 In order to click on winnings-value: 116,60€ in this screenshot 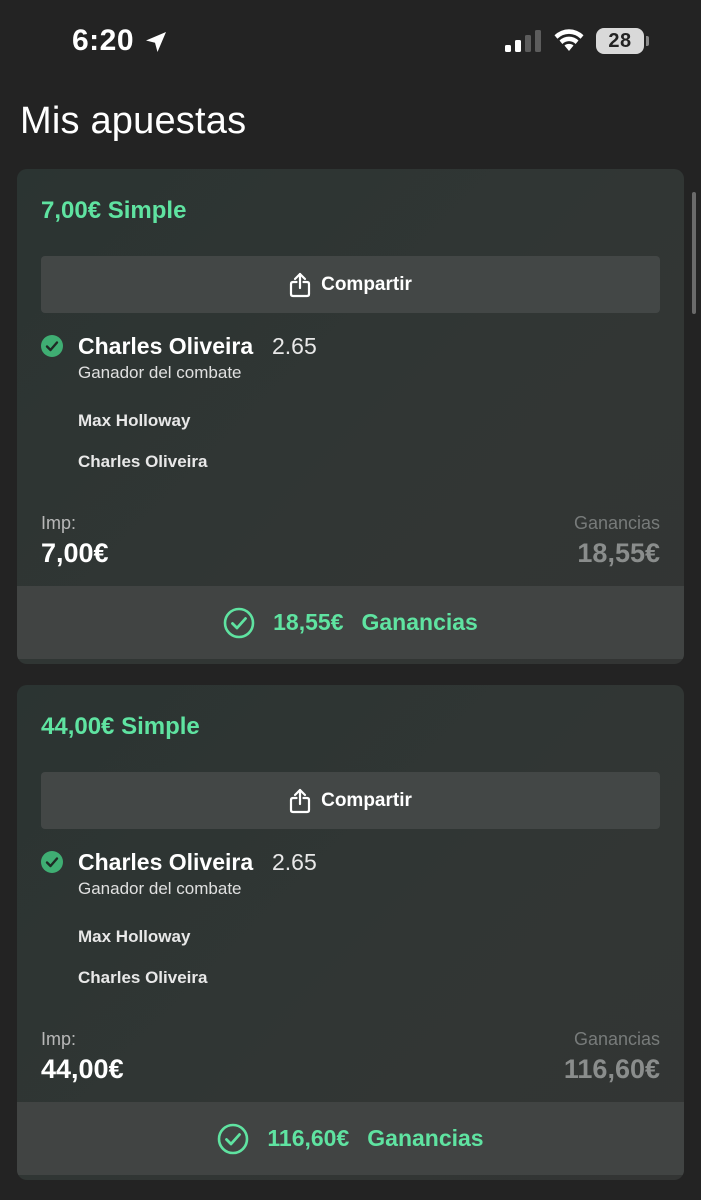, I will do `click(611, 1069)`.